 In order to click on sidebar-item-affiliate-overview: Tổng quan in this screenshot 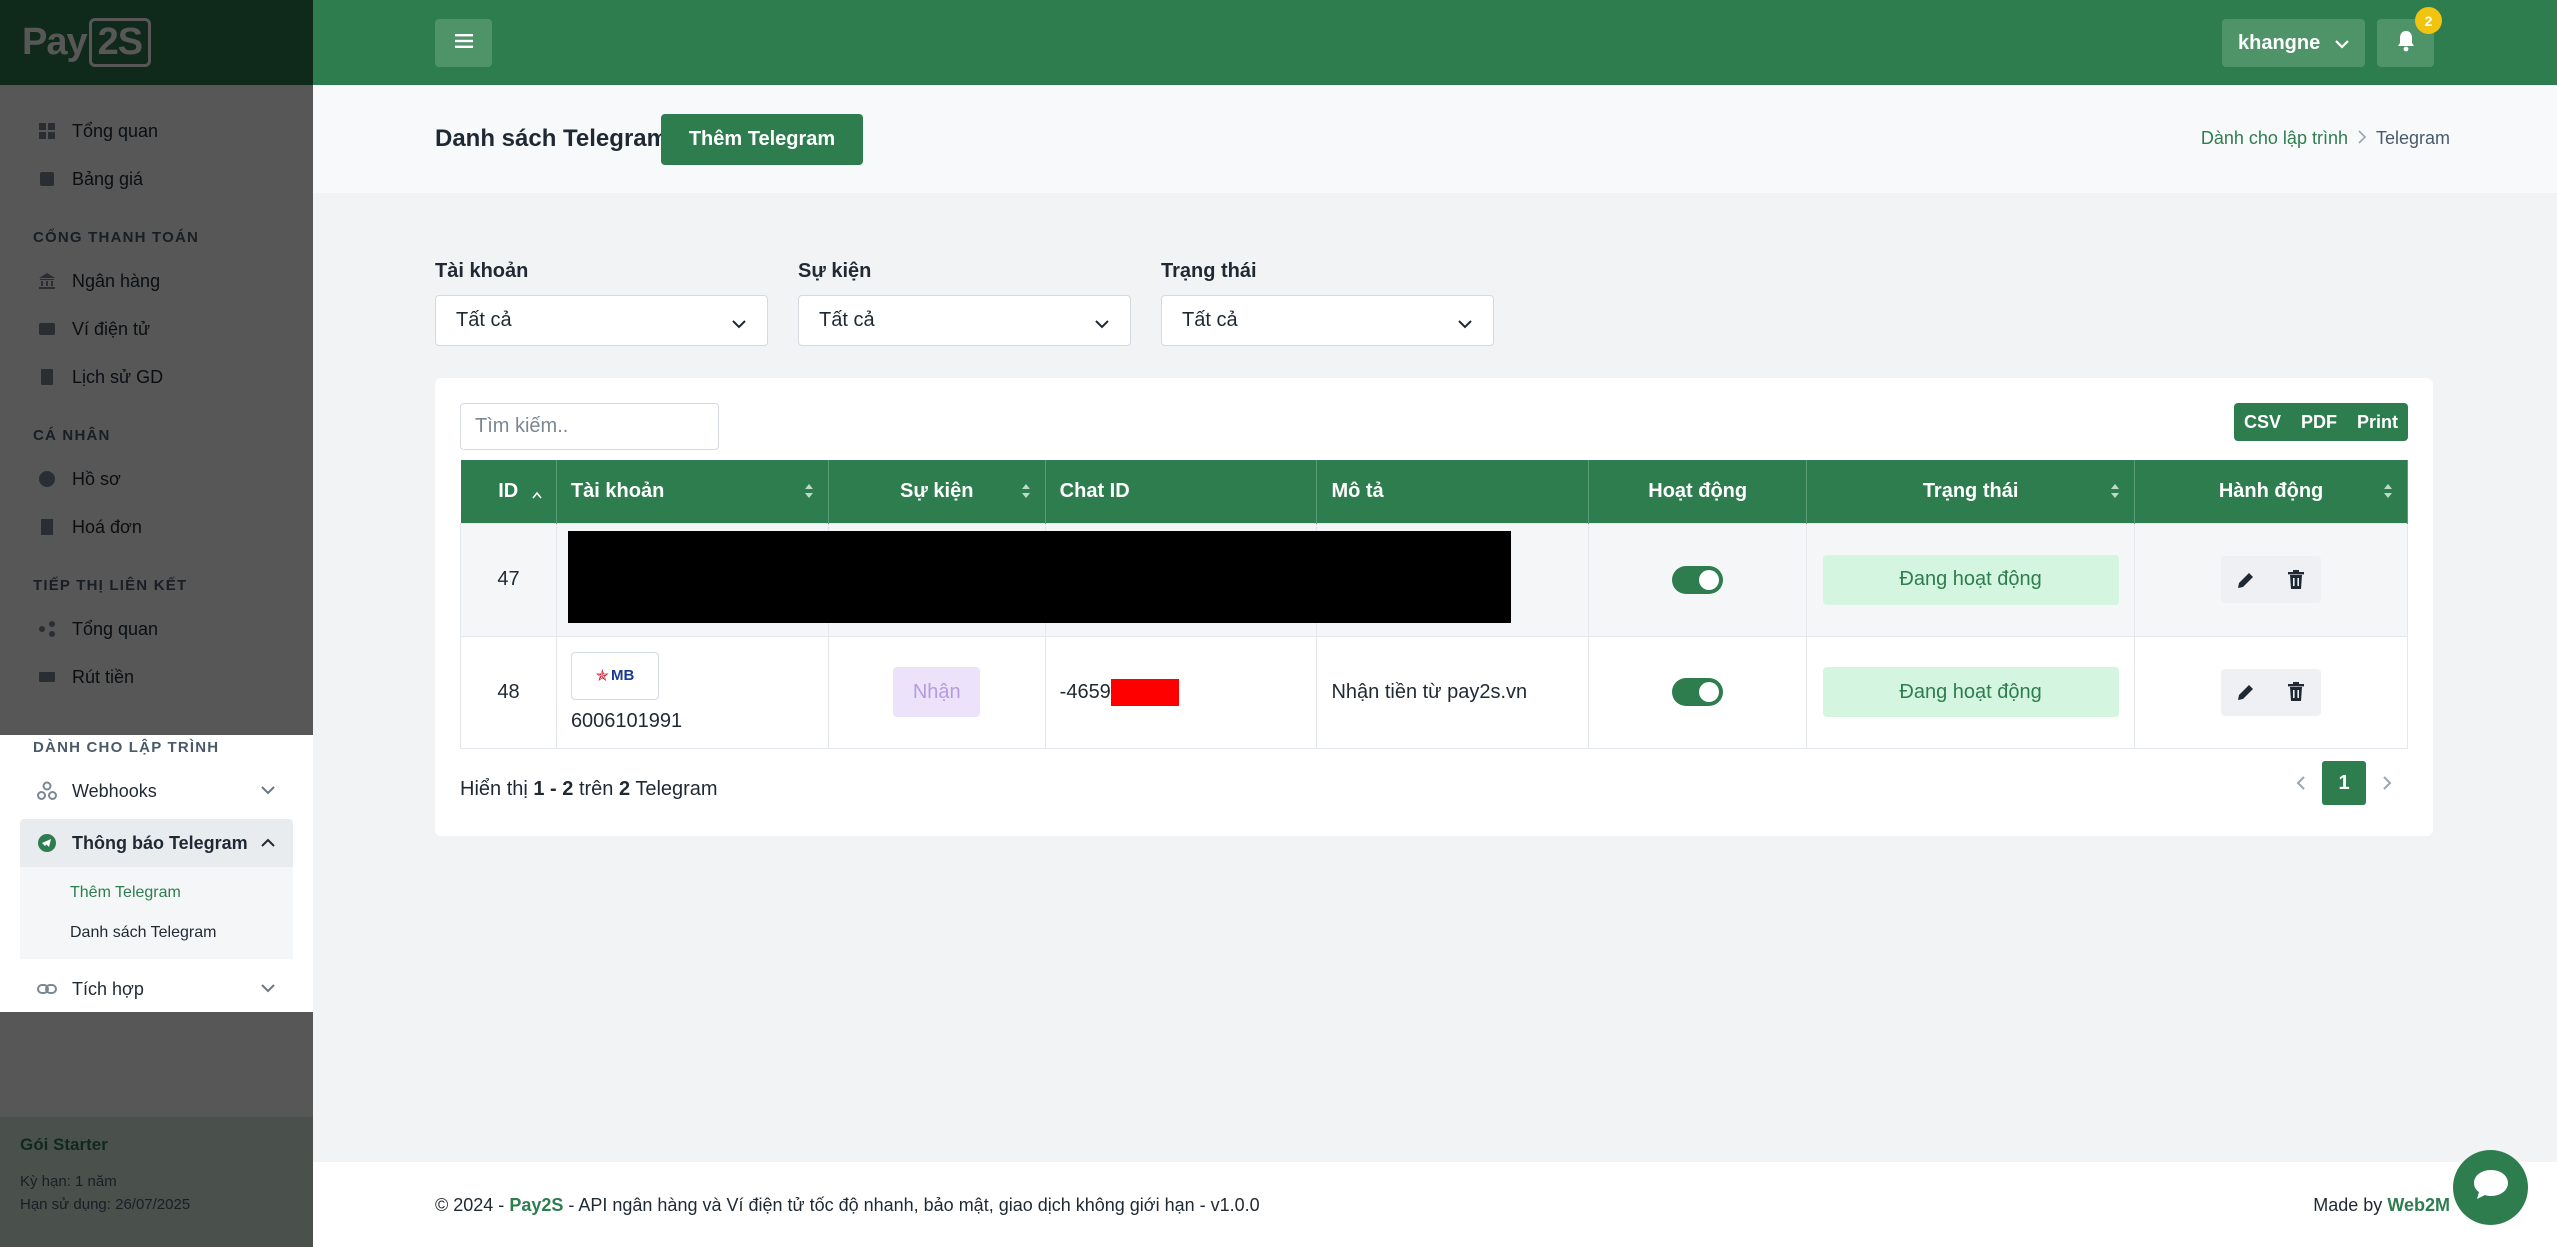, I will do `click(156, 629)`.